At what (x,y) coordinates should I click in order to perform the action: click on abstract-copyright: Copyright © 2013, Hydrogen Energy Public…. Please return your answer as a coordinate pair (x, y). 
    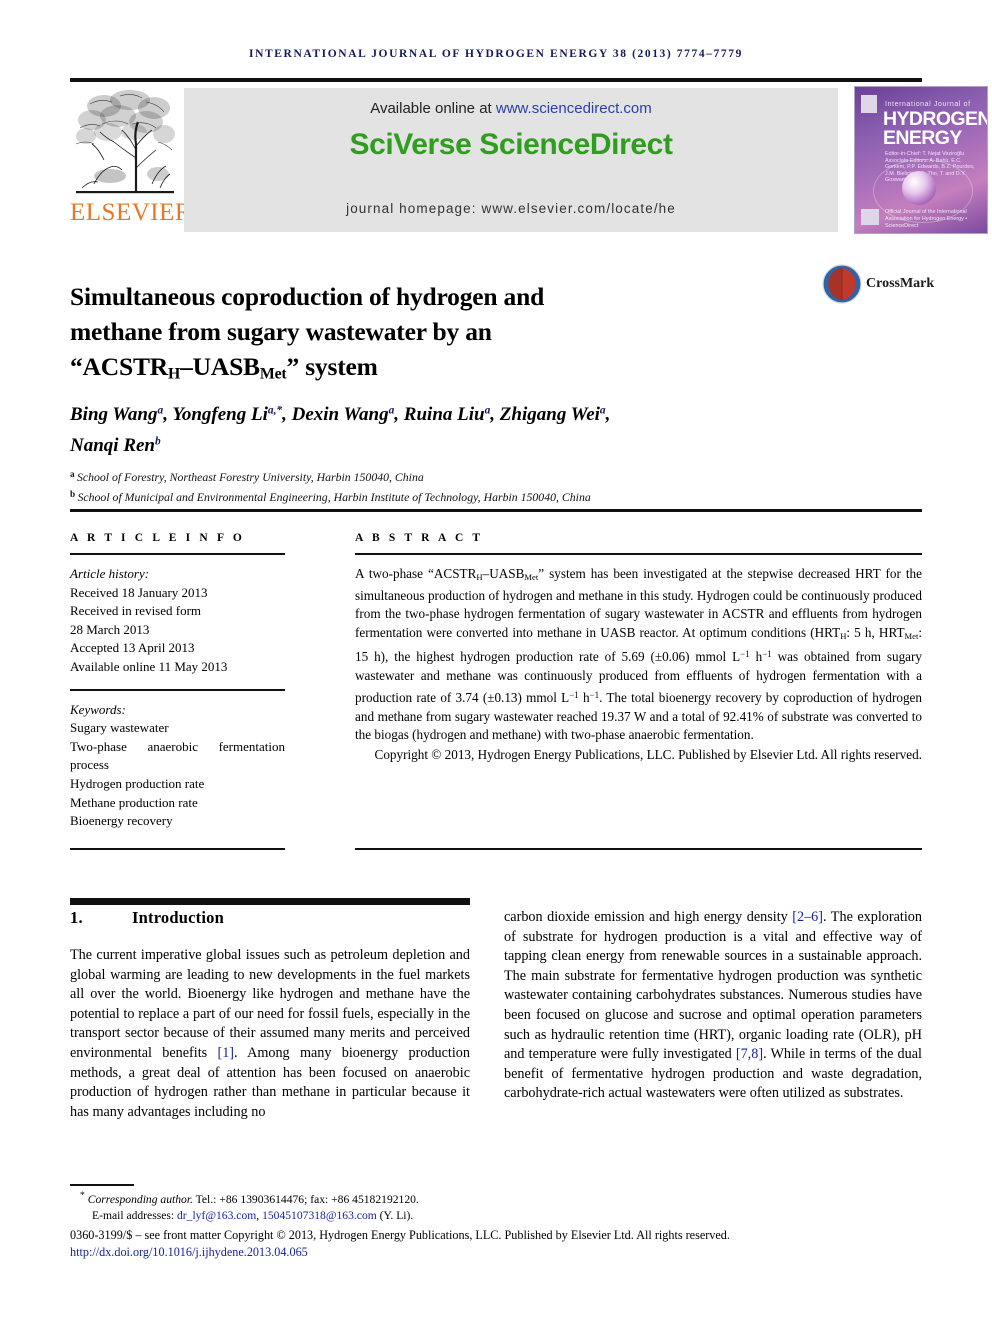
    Looking at the image, I should click on (648, 754).